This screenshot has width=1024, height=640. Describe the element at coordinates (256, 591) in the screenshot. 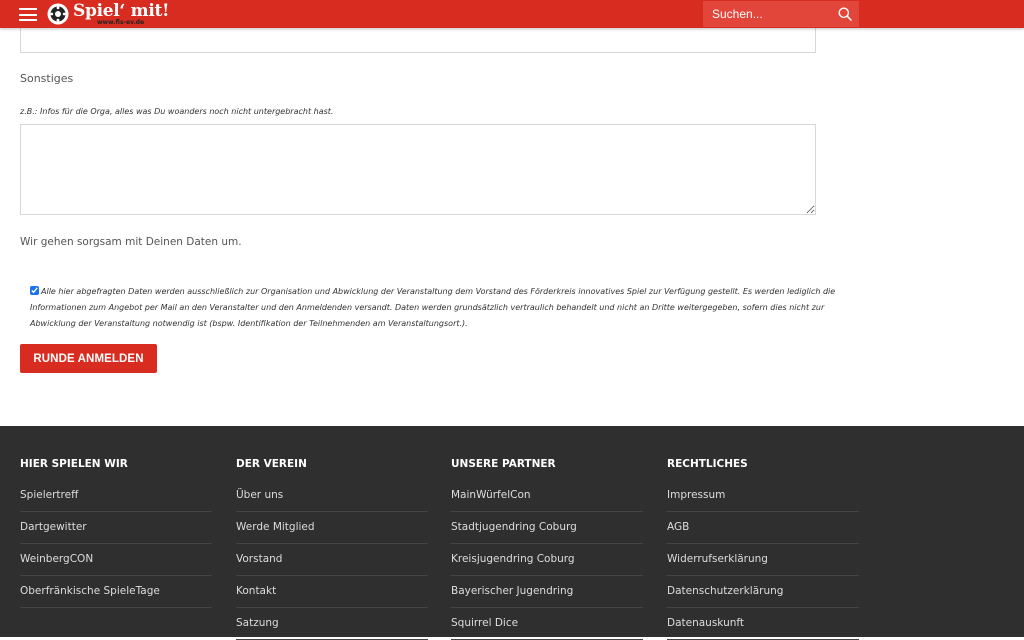

I see `footer-link-kontakt: Kontakt` at that location.